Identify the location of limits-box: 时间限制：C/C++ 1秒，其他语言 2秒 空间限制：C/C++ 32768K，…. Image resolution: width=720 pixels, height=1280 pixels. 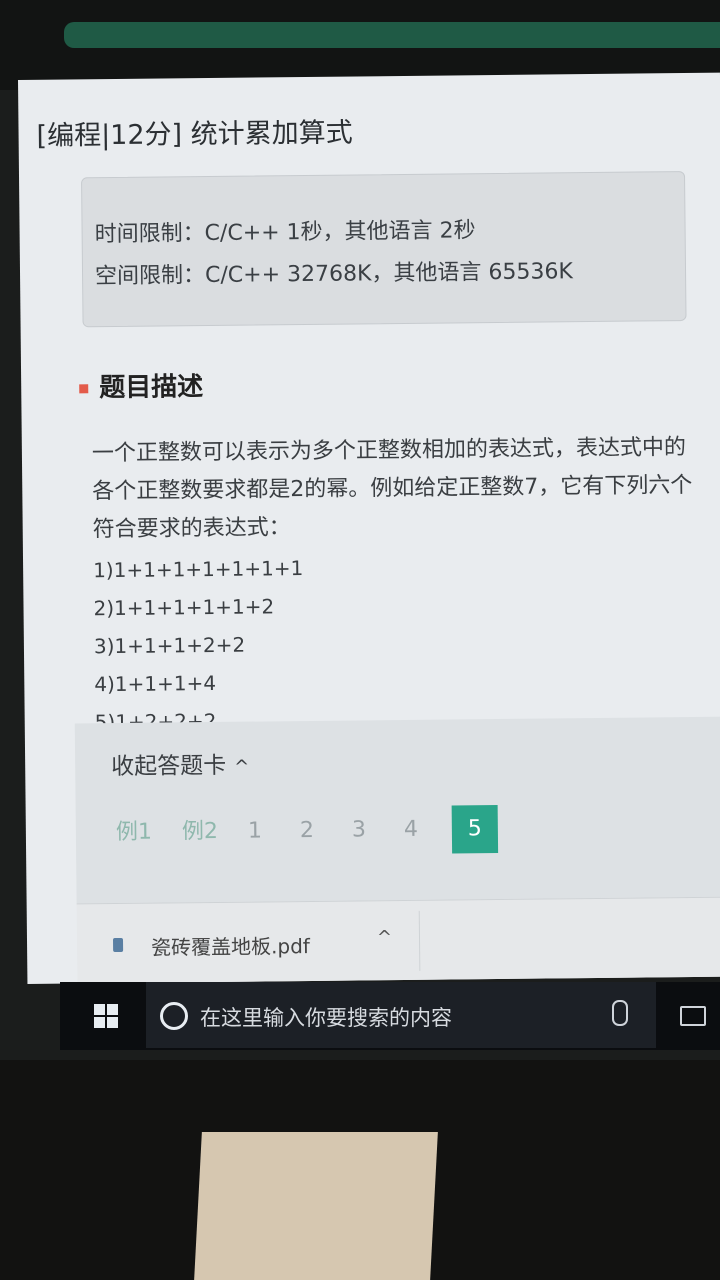
(384, 249).